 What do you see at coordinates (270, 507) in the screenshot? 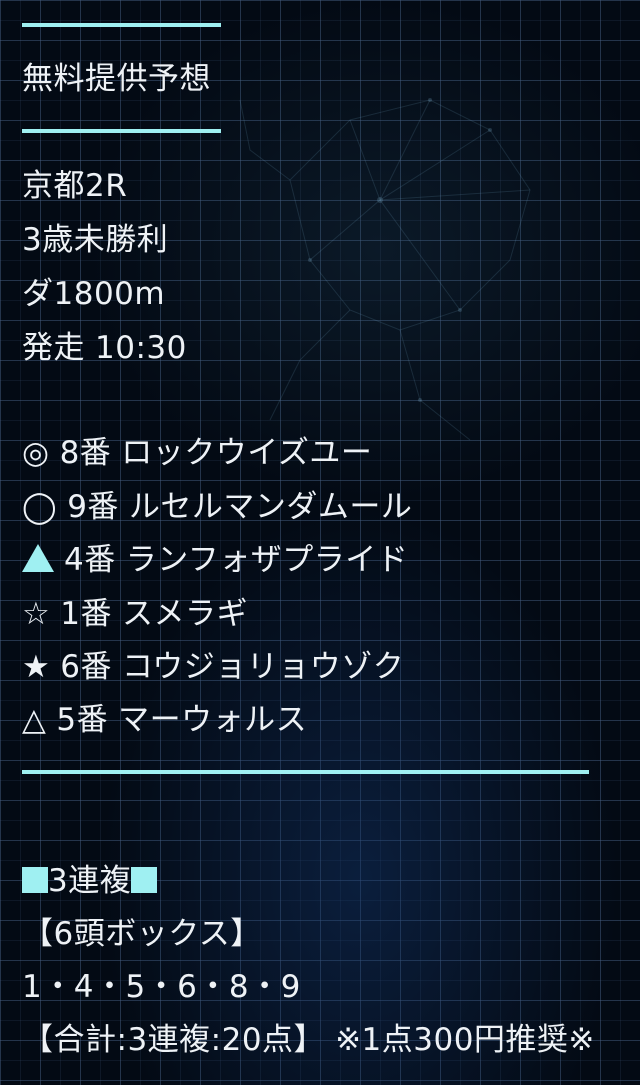
I see `pick-horse: ルセルマンダムール` at bounding box center [270, 507].